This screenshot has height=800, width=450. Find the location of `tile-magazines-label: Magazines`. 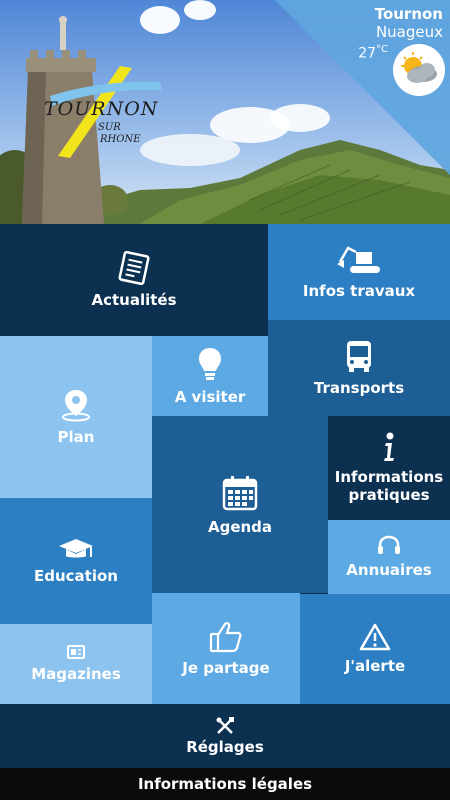

tile-magazines-label: Magazines is located at coordinates (76, 674).